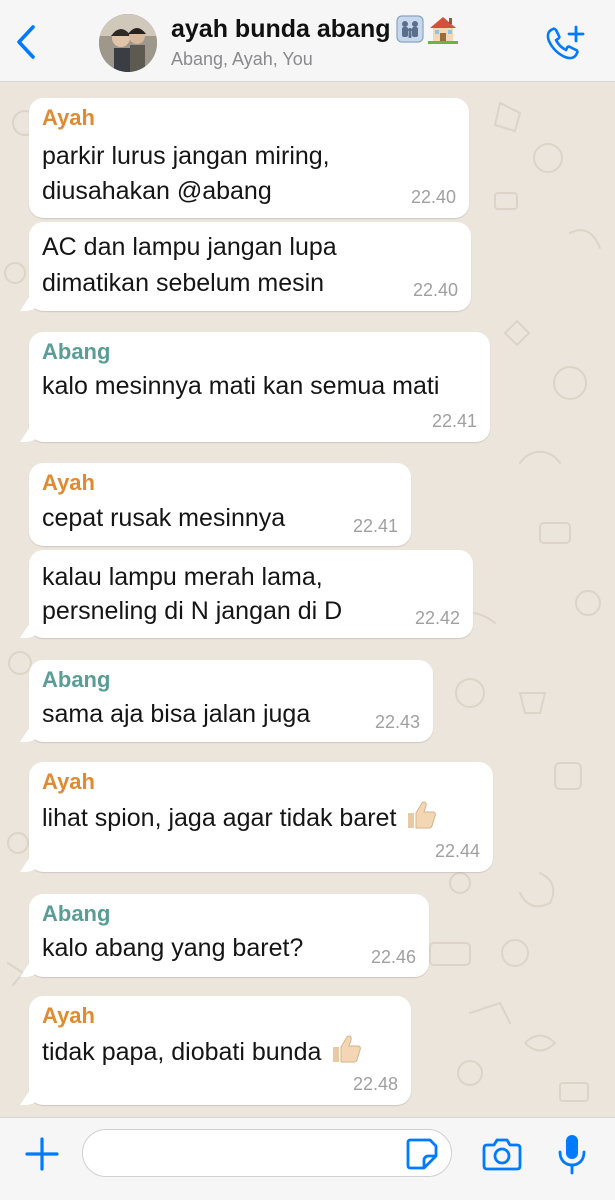 The image size is (615, 1200). I want to click on chat-title-text: ayah bunda abang, so click(281, 28).